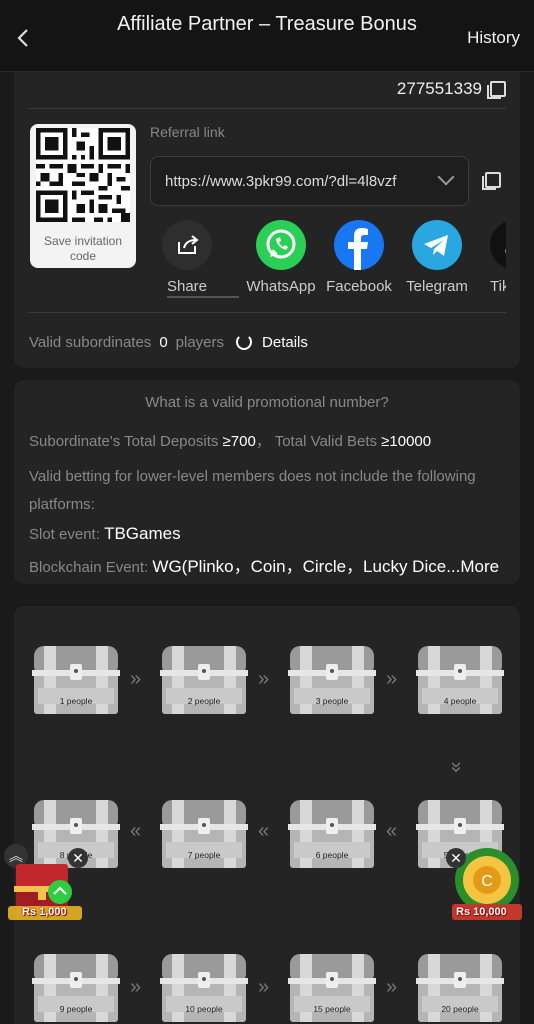  I want to click on facebook-label: Facebook, so click(359, 286).